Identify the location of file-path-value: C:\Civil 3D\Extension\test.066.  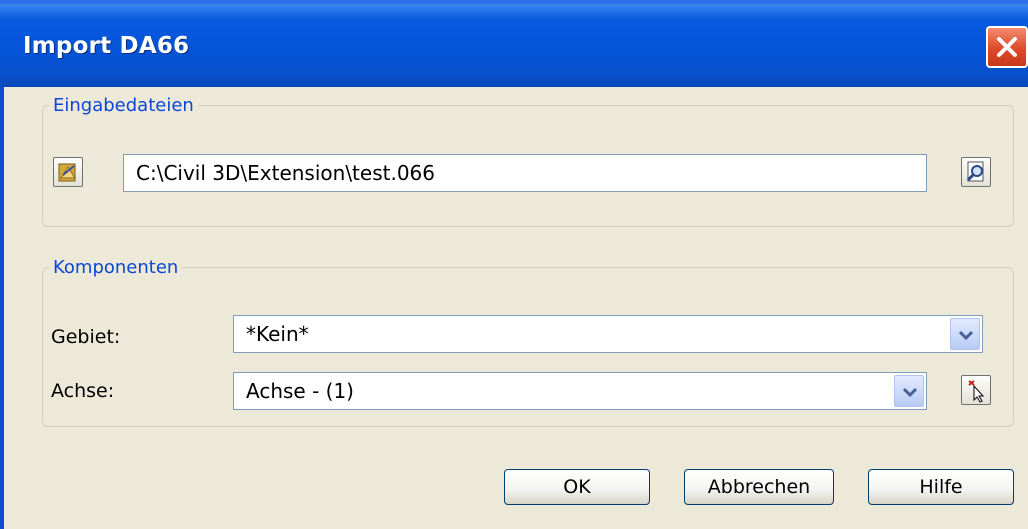
(285, 173).